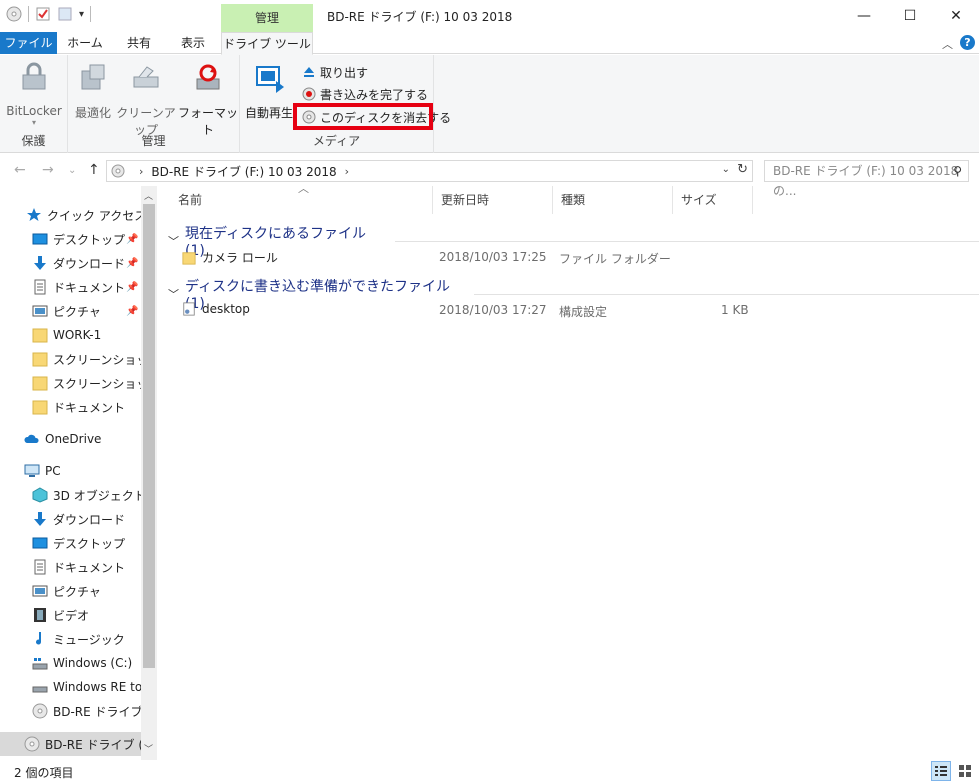 Image resolution: width=979 pixels, height=783 pixels. What do you see at coordinates (148, 748) in the screenshot?
I see `scroll-down-icon: ﹀` at bounding box center [148, 748].